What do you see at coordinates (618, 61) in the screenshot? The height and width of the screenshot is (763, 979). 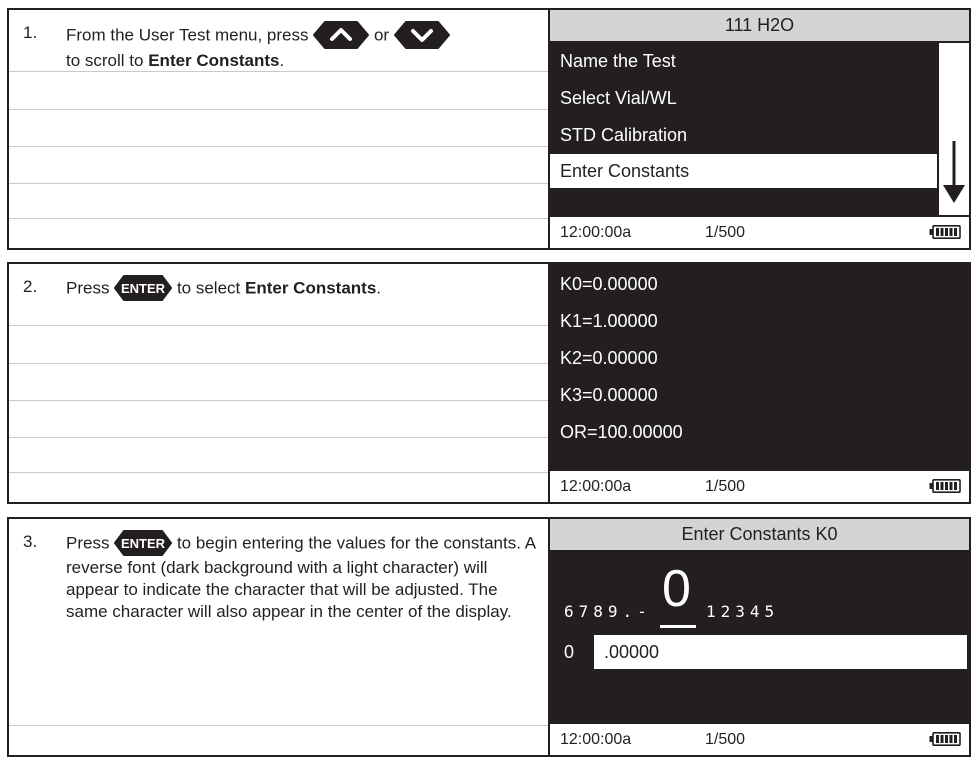 I see `menu-item: Name the Test` at bounding box center [618, 61].